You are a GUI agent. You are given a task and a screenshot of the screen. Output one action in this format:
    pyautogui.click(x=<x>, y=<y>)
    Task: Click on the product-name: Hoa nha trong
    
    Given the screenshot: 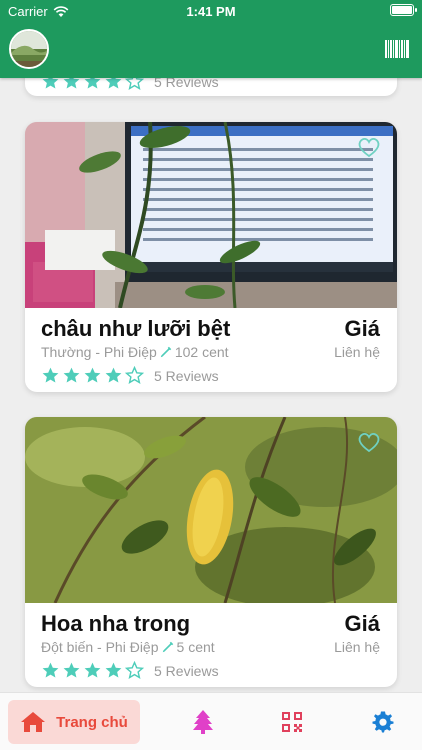 What is the action you would take?
    pyautogui.click(x=116, y=623)
    